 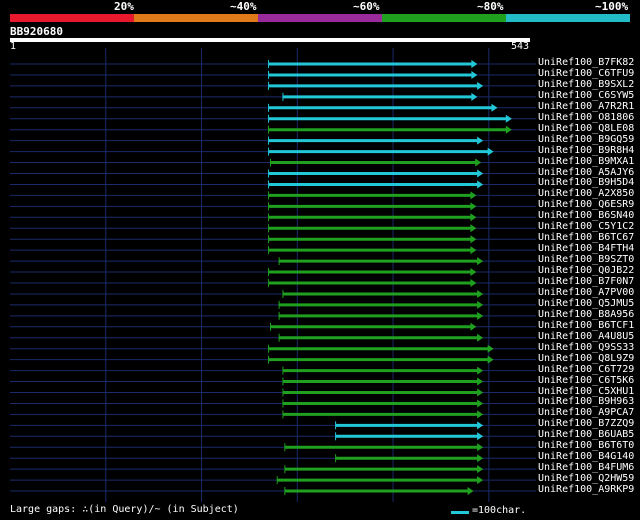 I want to click on hit-label: UniRef100_O81806, so click(x=586, y=117).